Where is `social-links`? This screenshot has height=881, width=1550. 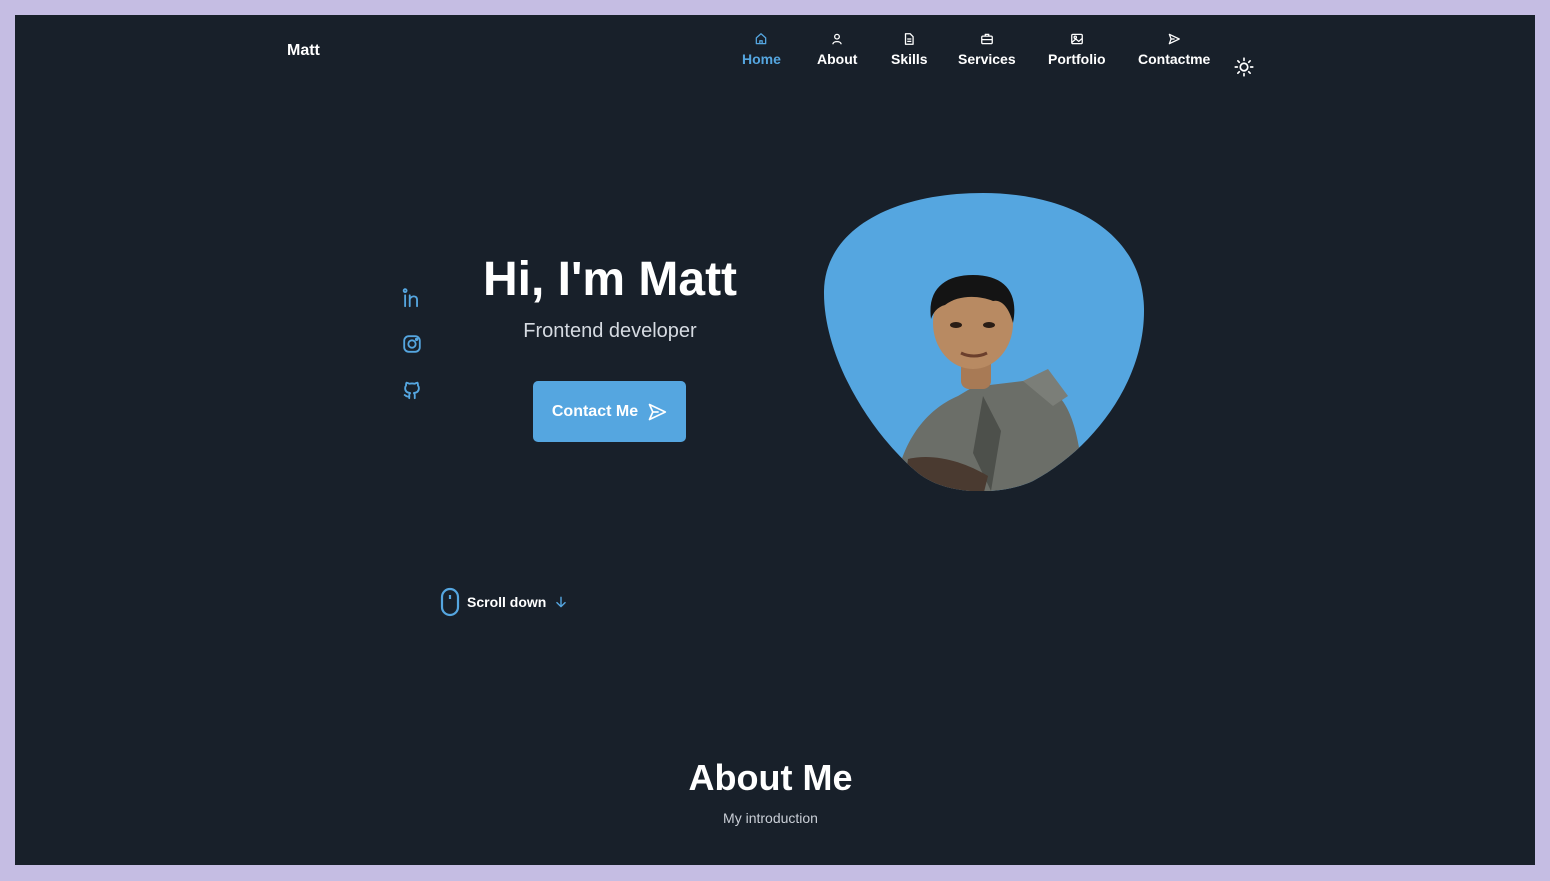 social-links is located at coordinates (412, 356).